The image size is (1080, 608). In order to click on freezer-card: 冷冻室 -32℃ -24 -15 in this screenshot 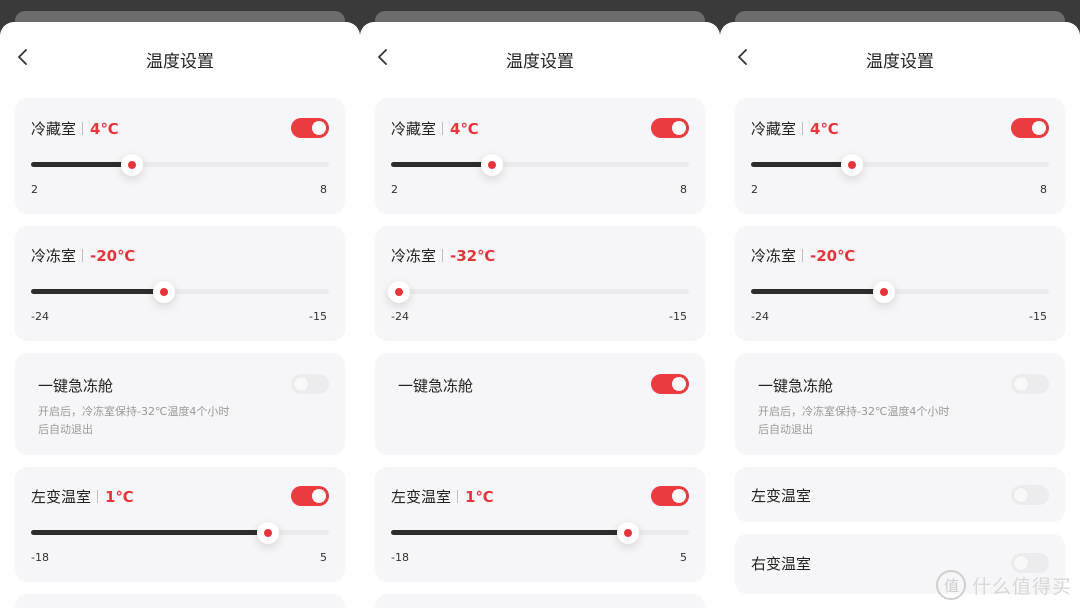, I will do `click(540, 283)`.